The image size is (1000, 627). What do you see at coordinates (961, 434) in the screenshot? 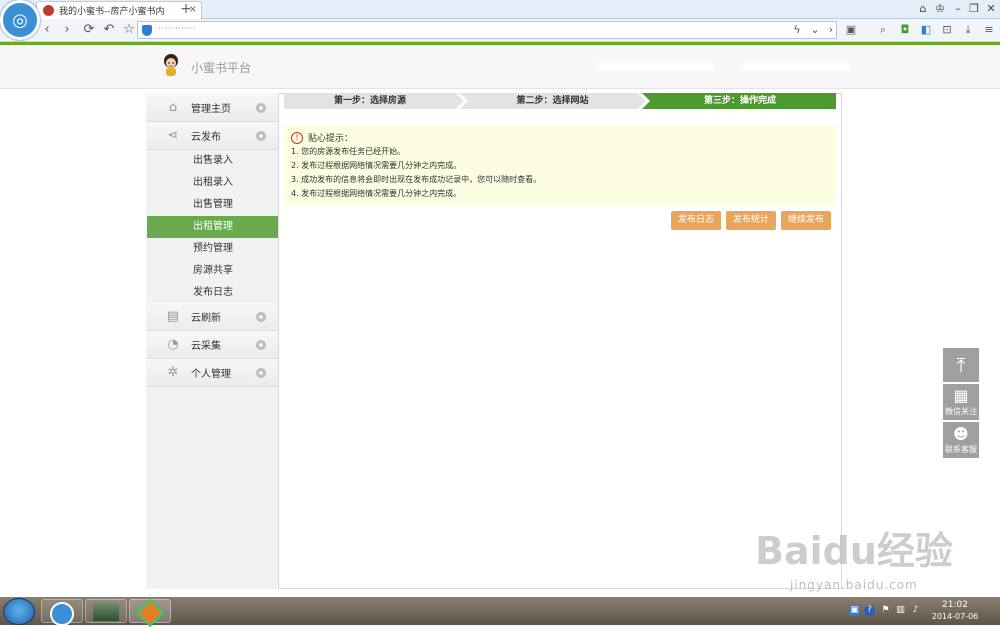
I see `qq-penguin-icon: ☻` at bounding box center [961, 434].